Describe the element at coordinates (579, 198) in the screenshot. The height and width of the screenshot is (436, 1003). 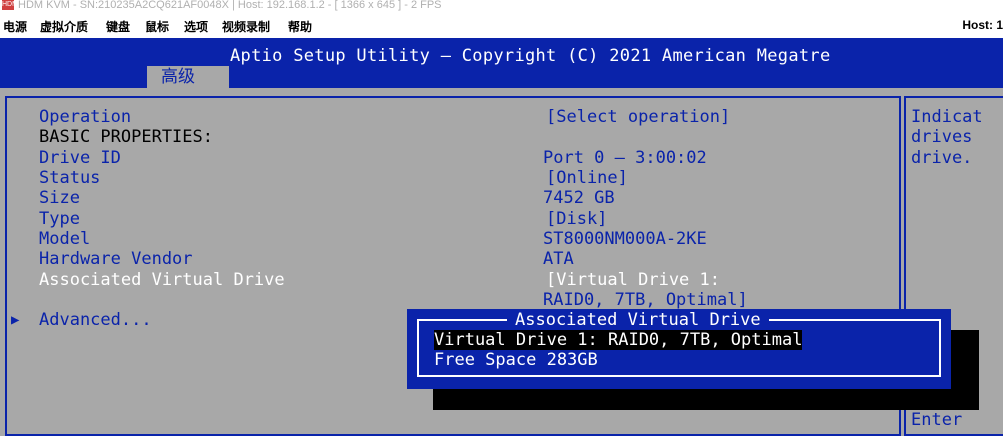
I see `row-size-value: 7452 GB` at that location.